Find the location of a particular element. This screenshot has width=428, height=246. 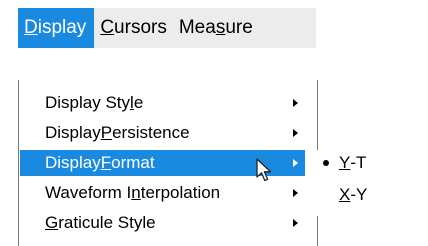

submenu-item-accelerator: X is located at coordinates (345, 194).